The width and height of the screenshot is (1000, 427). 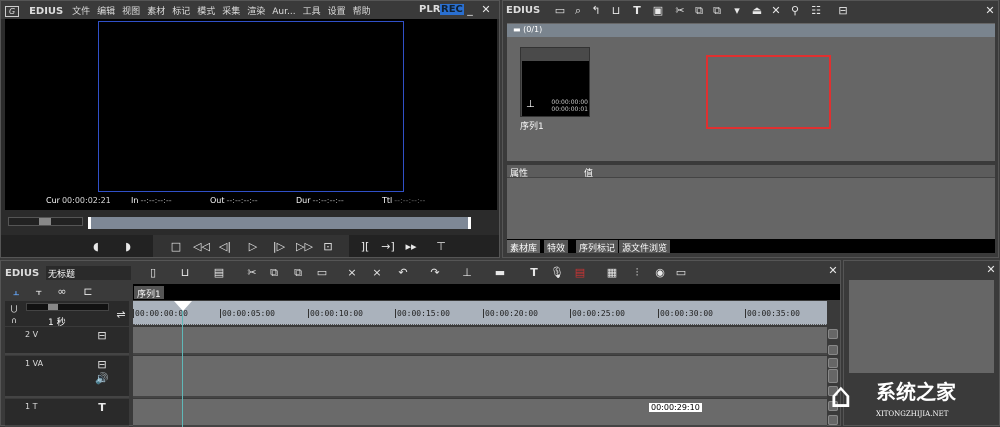 I want to click on delete-icon: ×, so click(x=352, y=273).